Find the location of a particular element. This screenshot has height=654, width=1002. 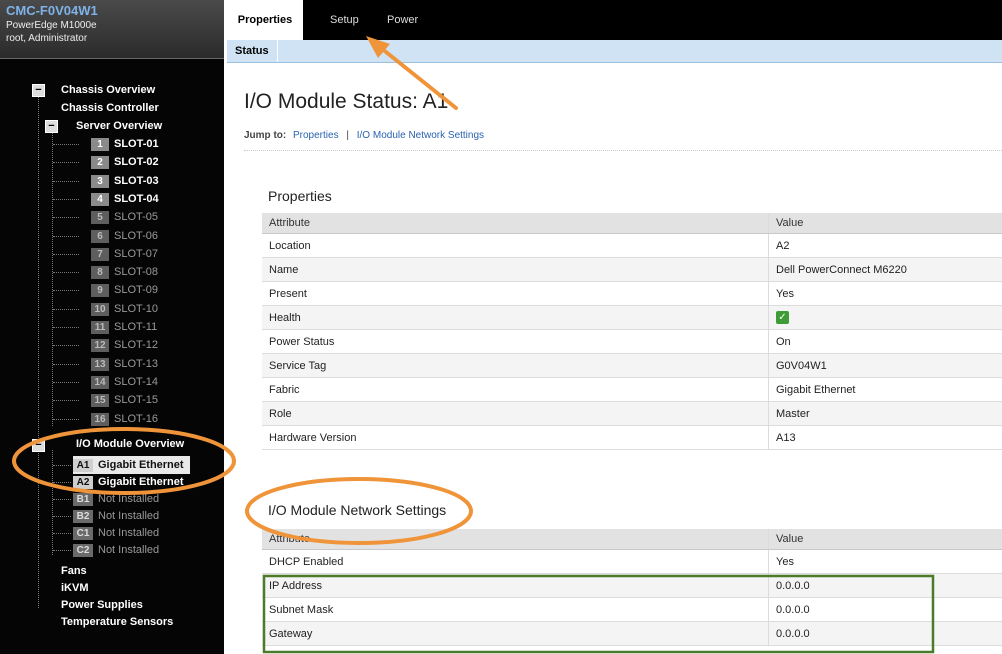

table-row: Hardware Version A13 is located at coordinates (632, 437).